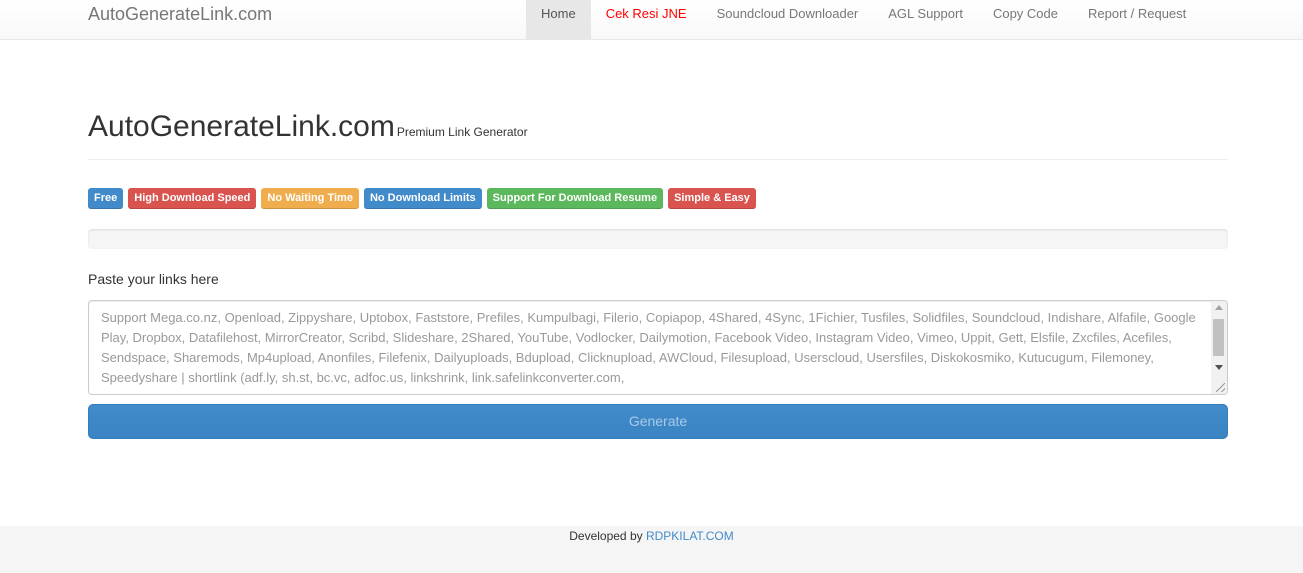  I want to click on label-simple-easy: Simple & Easy, so click(712, 198).